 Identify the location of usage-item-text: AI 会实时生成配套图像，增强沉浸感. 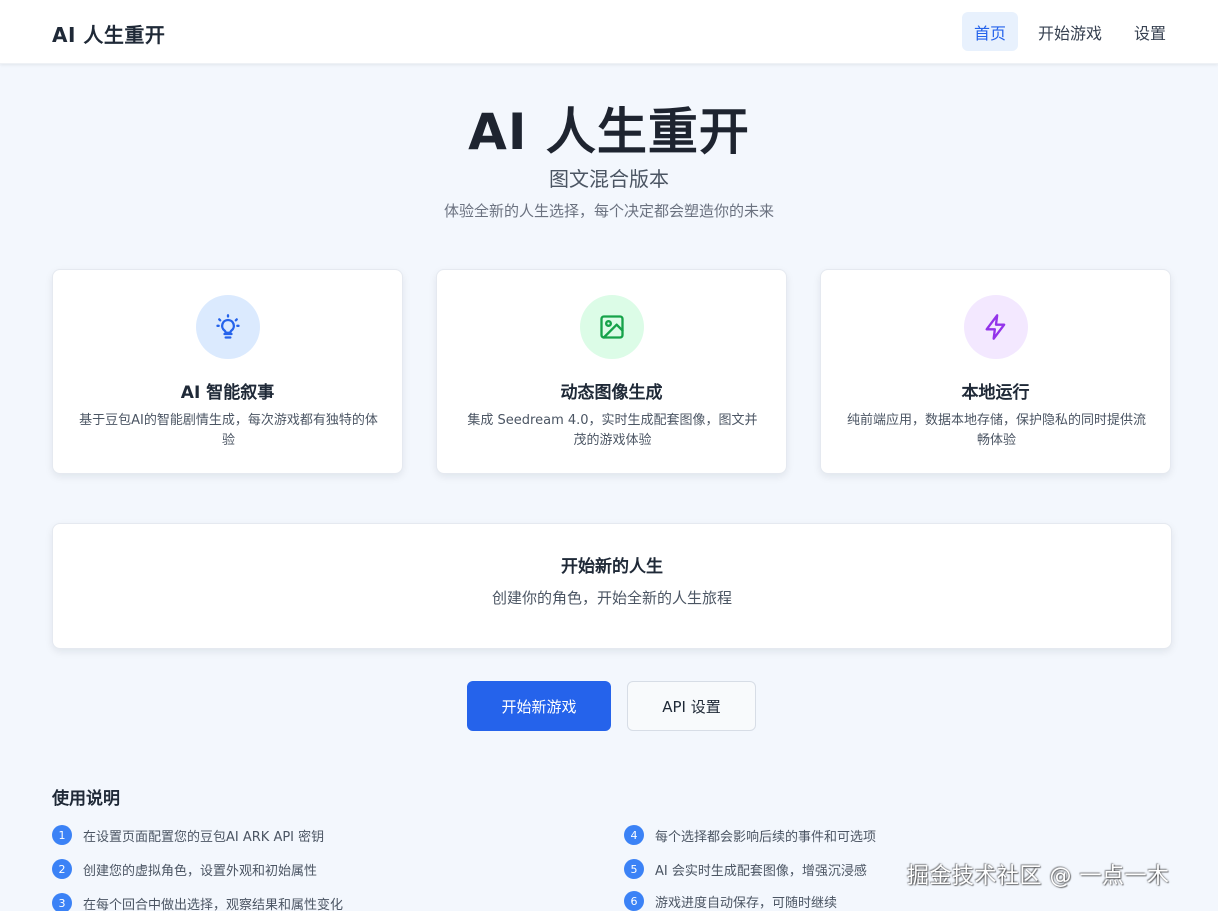
(761, 871).